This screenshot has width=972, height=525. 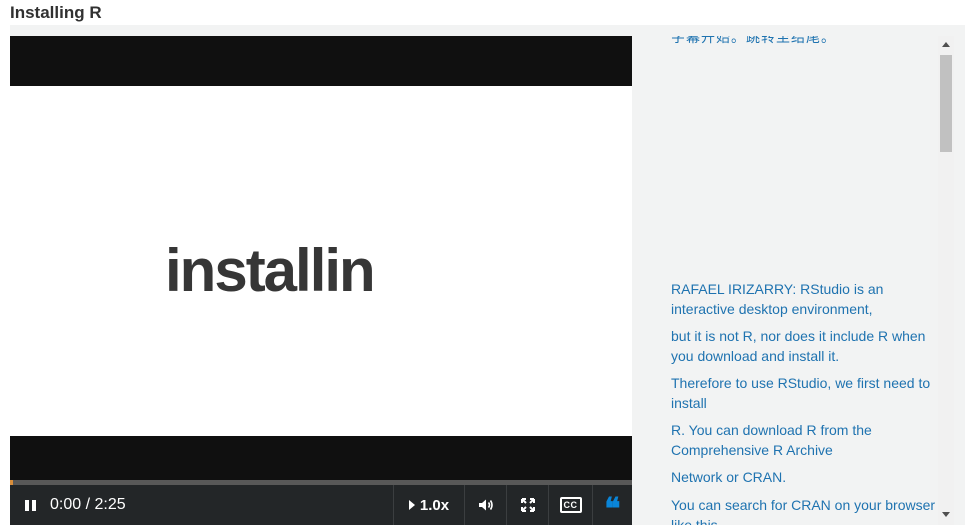 I want to click on closed-captions-button: CC, so click(x=570, y=505).